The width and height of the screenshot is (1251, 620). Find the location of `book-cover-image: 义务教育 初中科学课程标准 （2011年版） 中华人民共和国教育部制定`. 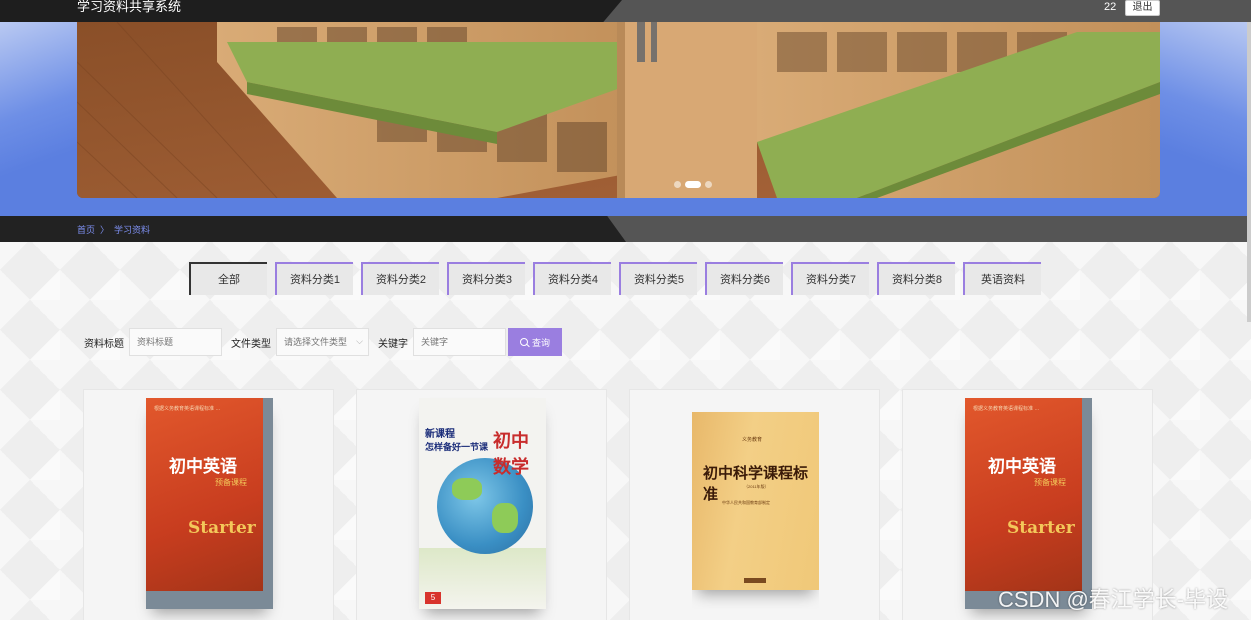

book-cover-image: 义务教育 初中科学课程标准 （2011年版） 中华人民共和国教育部制定 is located at coordinates (755, 503).